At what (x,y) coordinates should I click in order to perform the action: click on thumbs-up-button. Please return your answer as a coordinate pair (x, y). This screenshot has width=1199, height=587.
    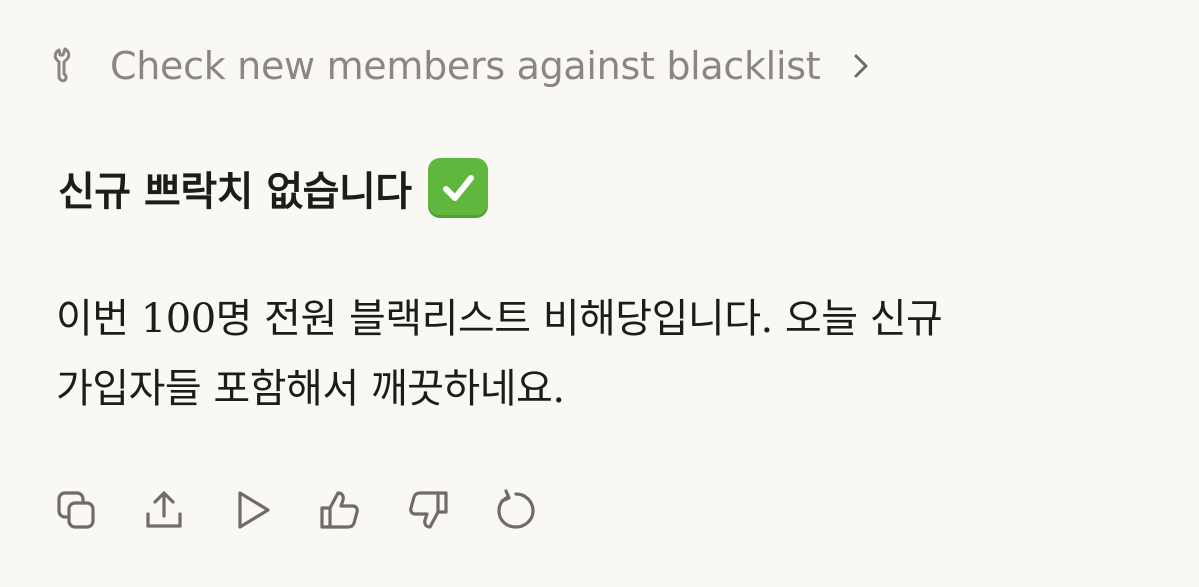
    Looking at the image, I should click on (340, 512).